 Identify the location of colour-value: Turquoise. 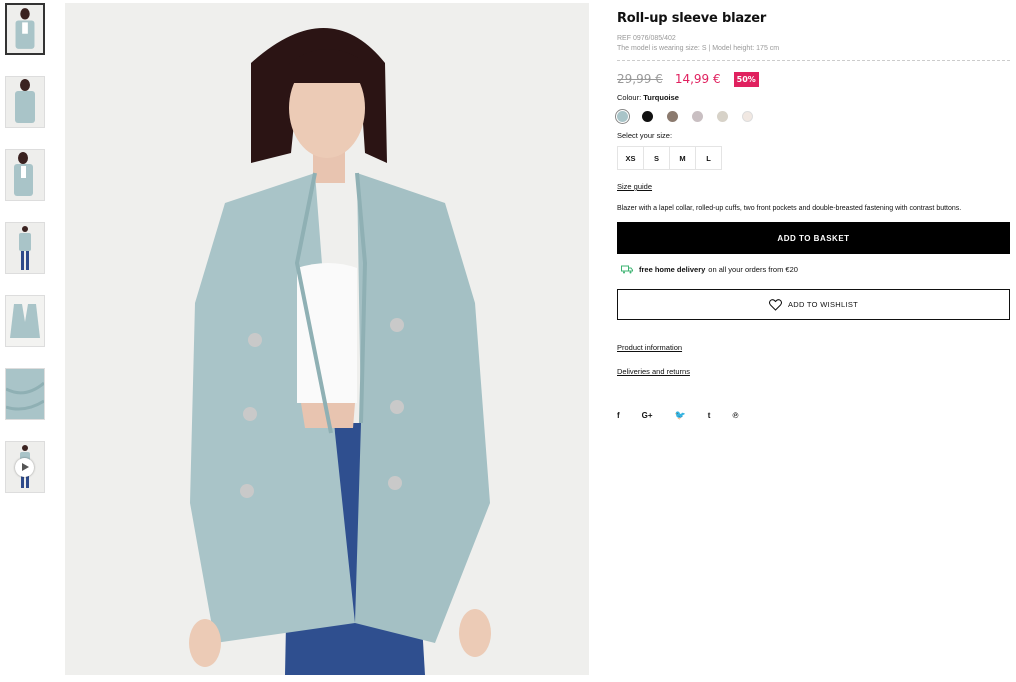
(661, 97).